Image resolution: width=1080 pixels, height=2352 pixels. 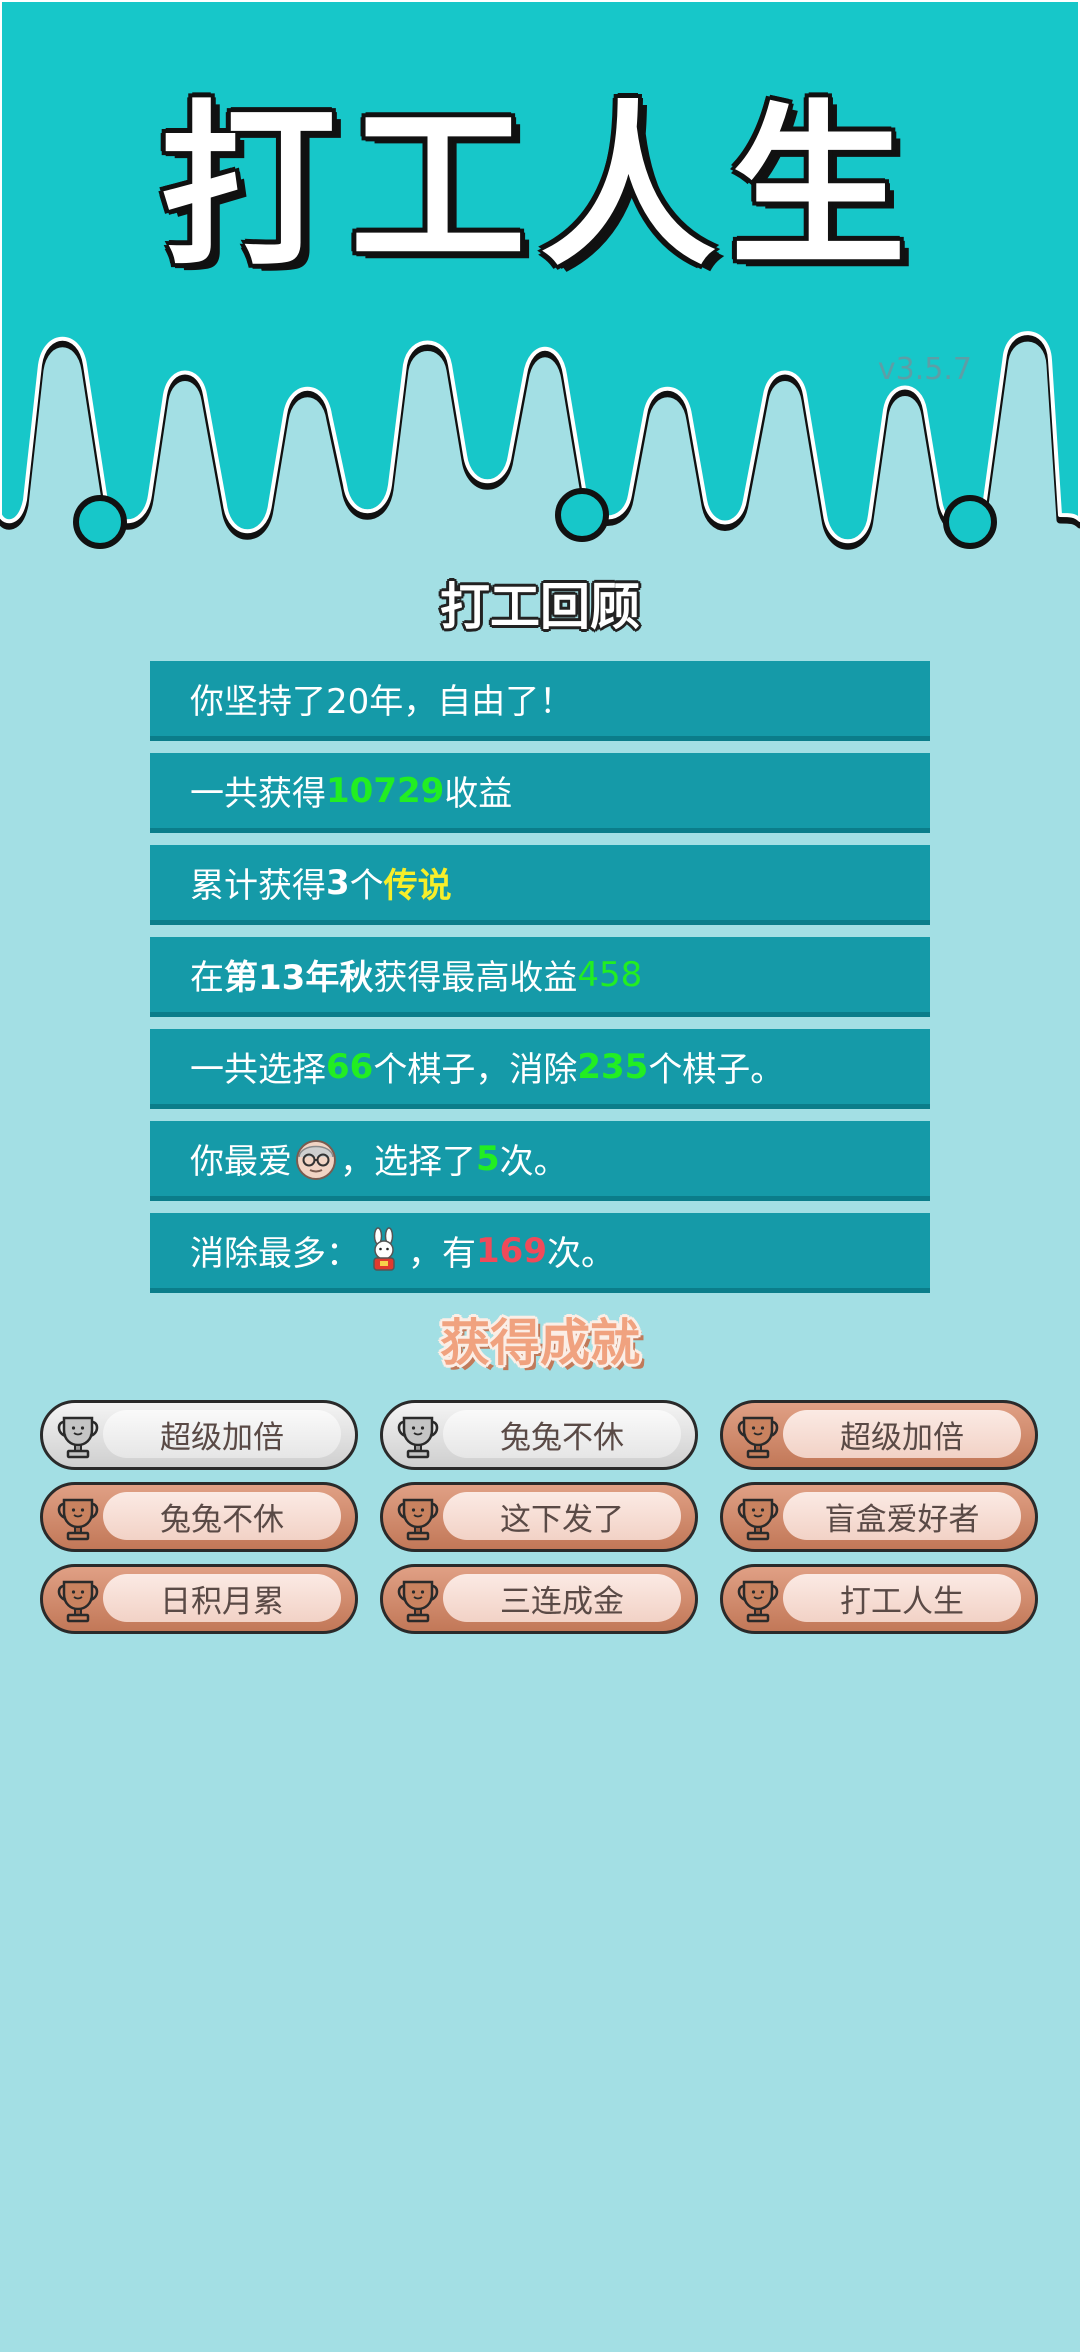 What do you see at coordinates (924, 369) in the screenshot?
I see `version-label: v3.5.7` at bounding box center [924, 369].